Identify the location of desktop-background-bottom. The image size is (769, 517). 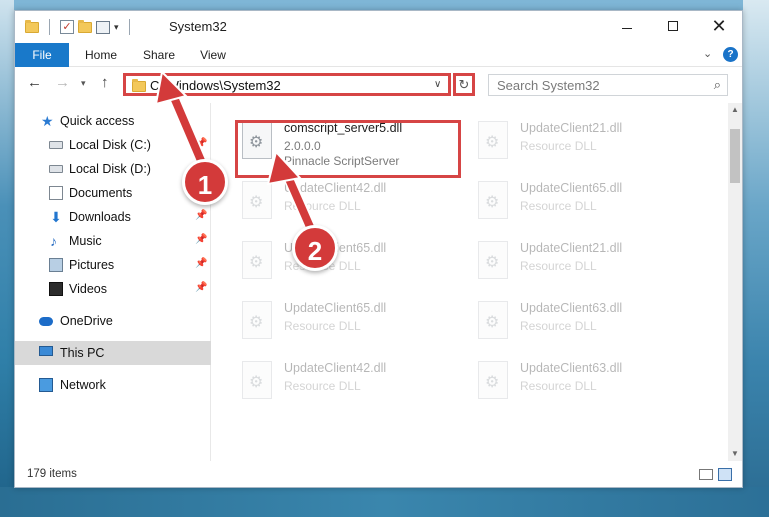
(384, 502).